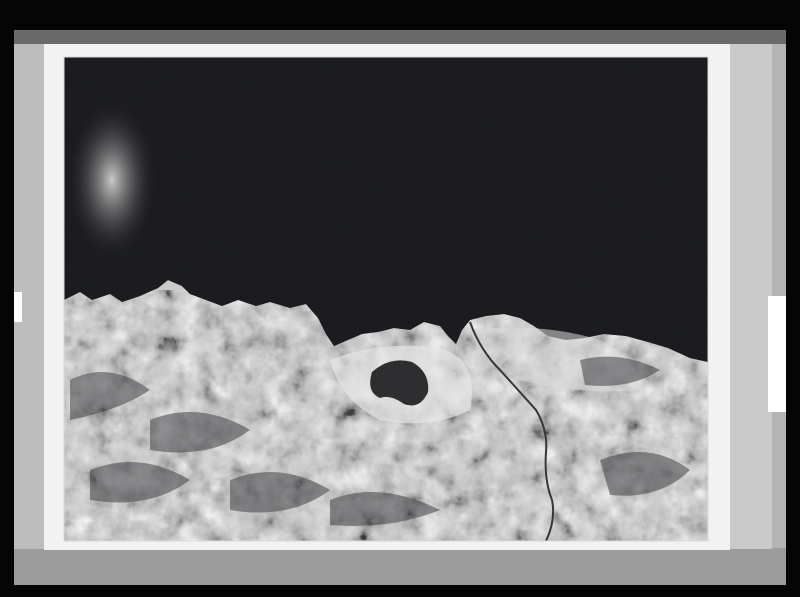 Image resolution: width=800 pixels, height=597 pixels. I want to click on film-notch-right, so click(777, 354).